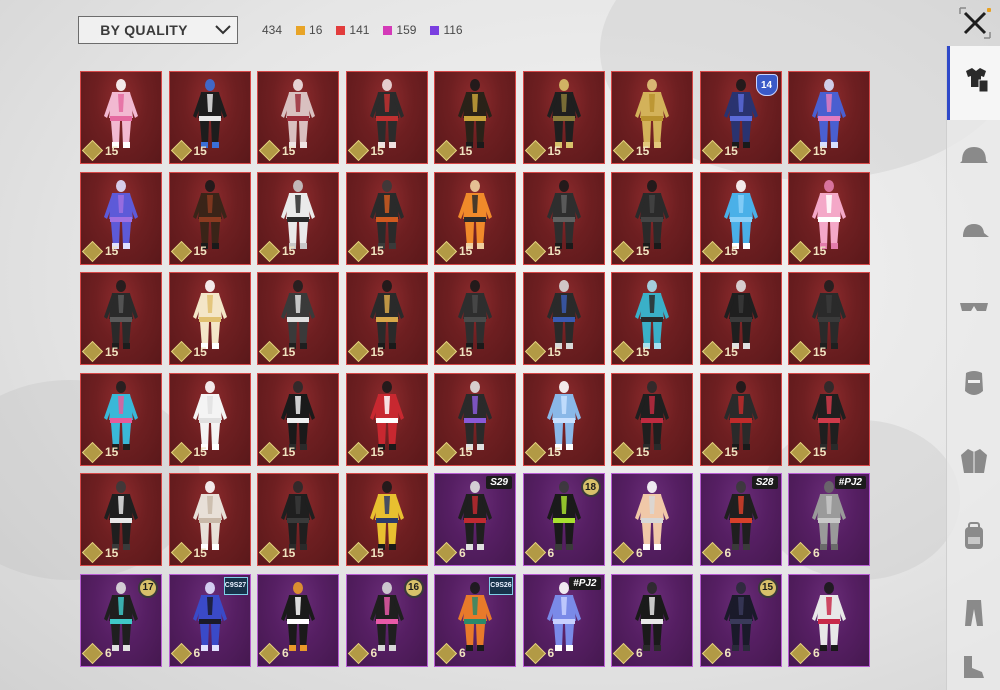 This screenshot has height=690, width=1000. Describe the element at coordinates (475, 620) in the screenshot. I see `item-card: 6 C9S26` at that location.